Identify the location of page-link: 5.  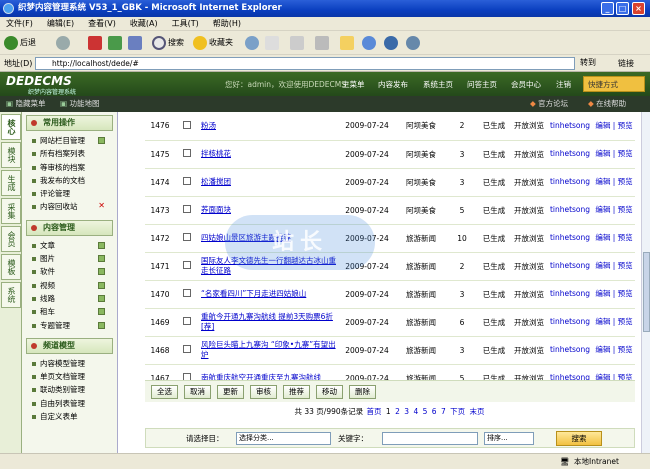
(425, 411).